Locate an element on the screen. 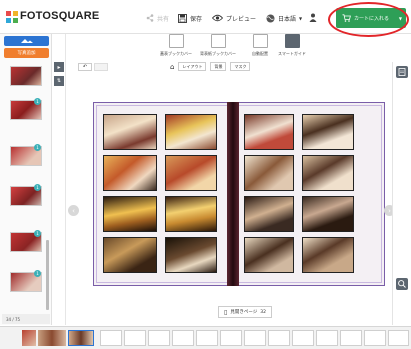 The width and height of the screenshot is (411, 349). language-label: 日本語 is located at coordinates (287, 19).